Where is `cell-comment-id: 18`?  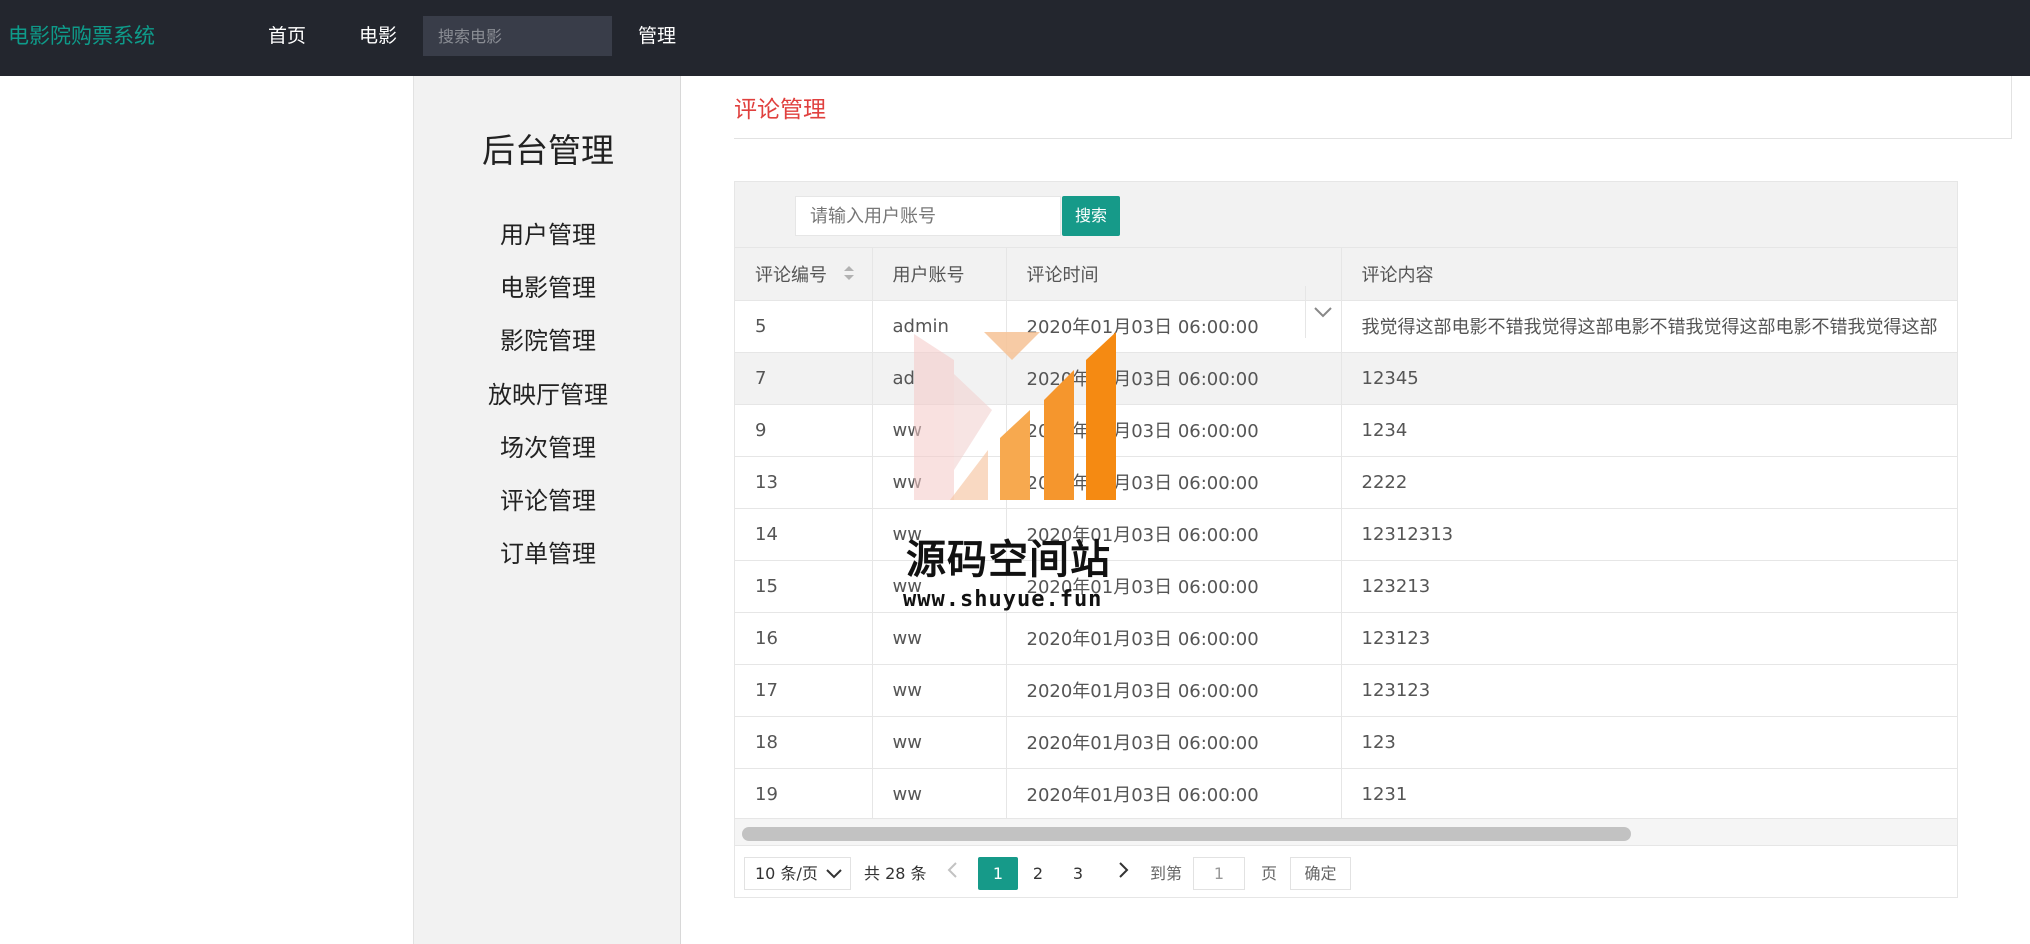
cell-comment-id: 18 is located at coordinates (804, 742).